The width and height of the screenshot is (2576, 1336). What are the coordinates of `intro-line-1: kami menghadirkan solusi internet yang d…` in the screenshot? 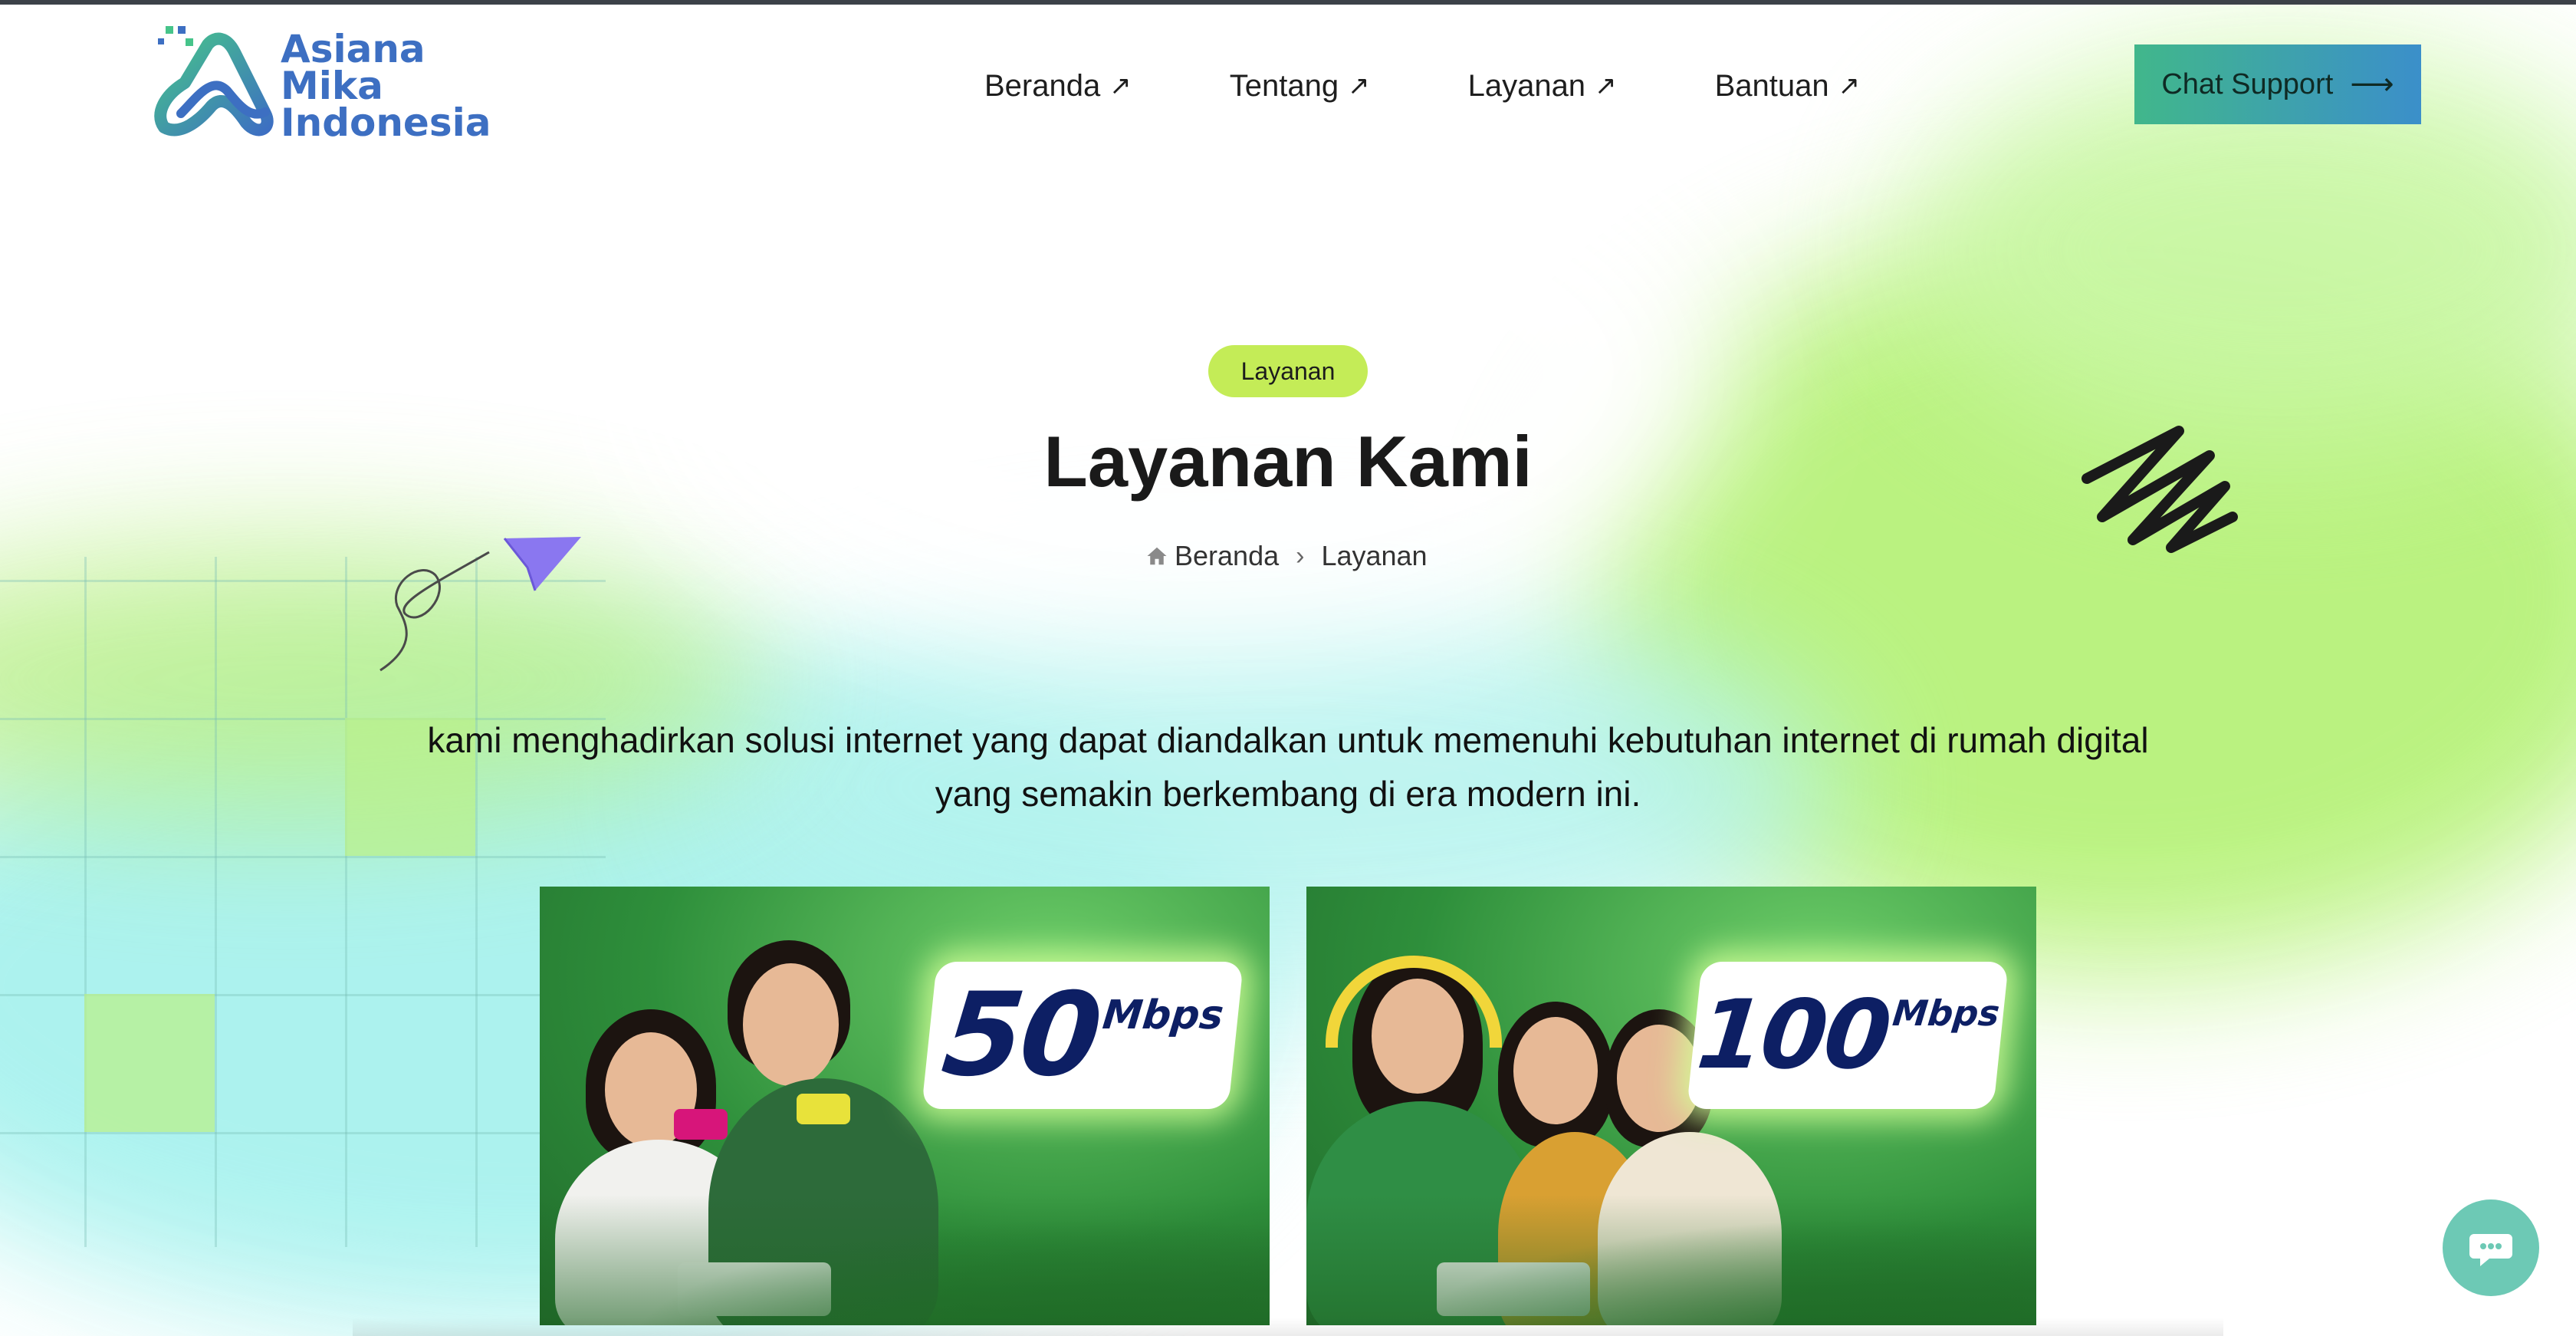 It's located at (1288, 740).